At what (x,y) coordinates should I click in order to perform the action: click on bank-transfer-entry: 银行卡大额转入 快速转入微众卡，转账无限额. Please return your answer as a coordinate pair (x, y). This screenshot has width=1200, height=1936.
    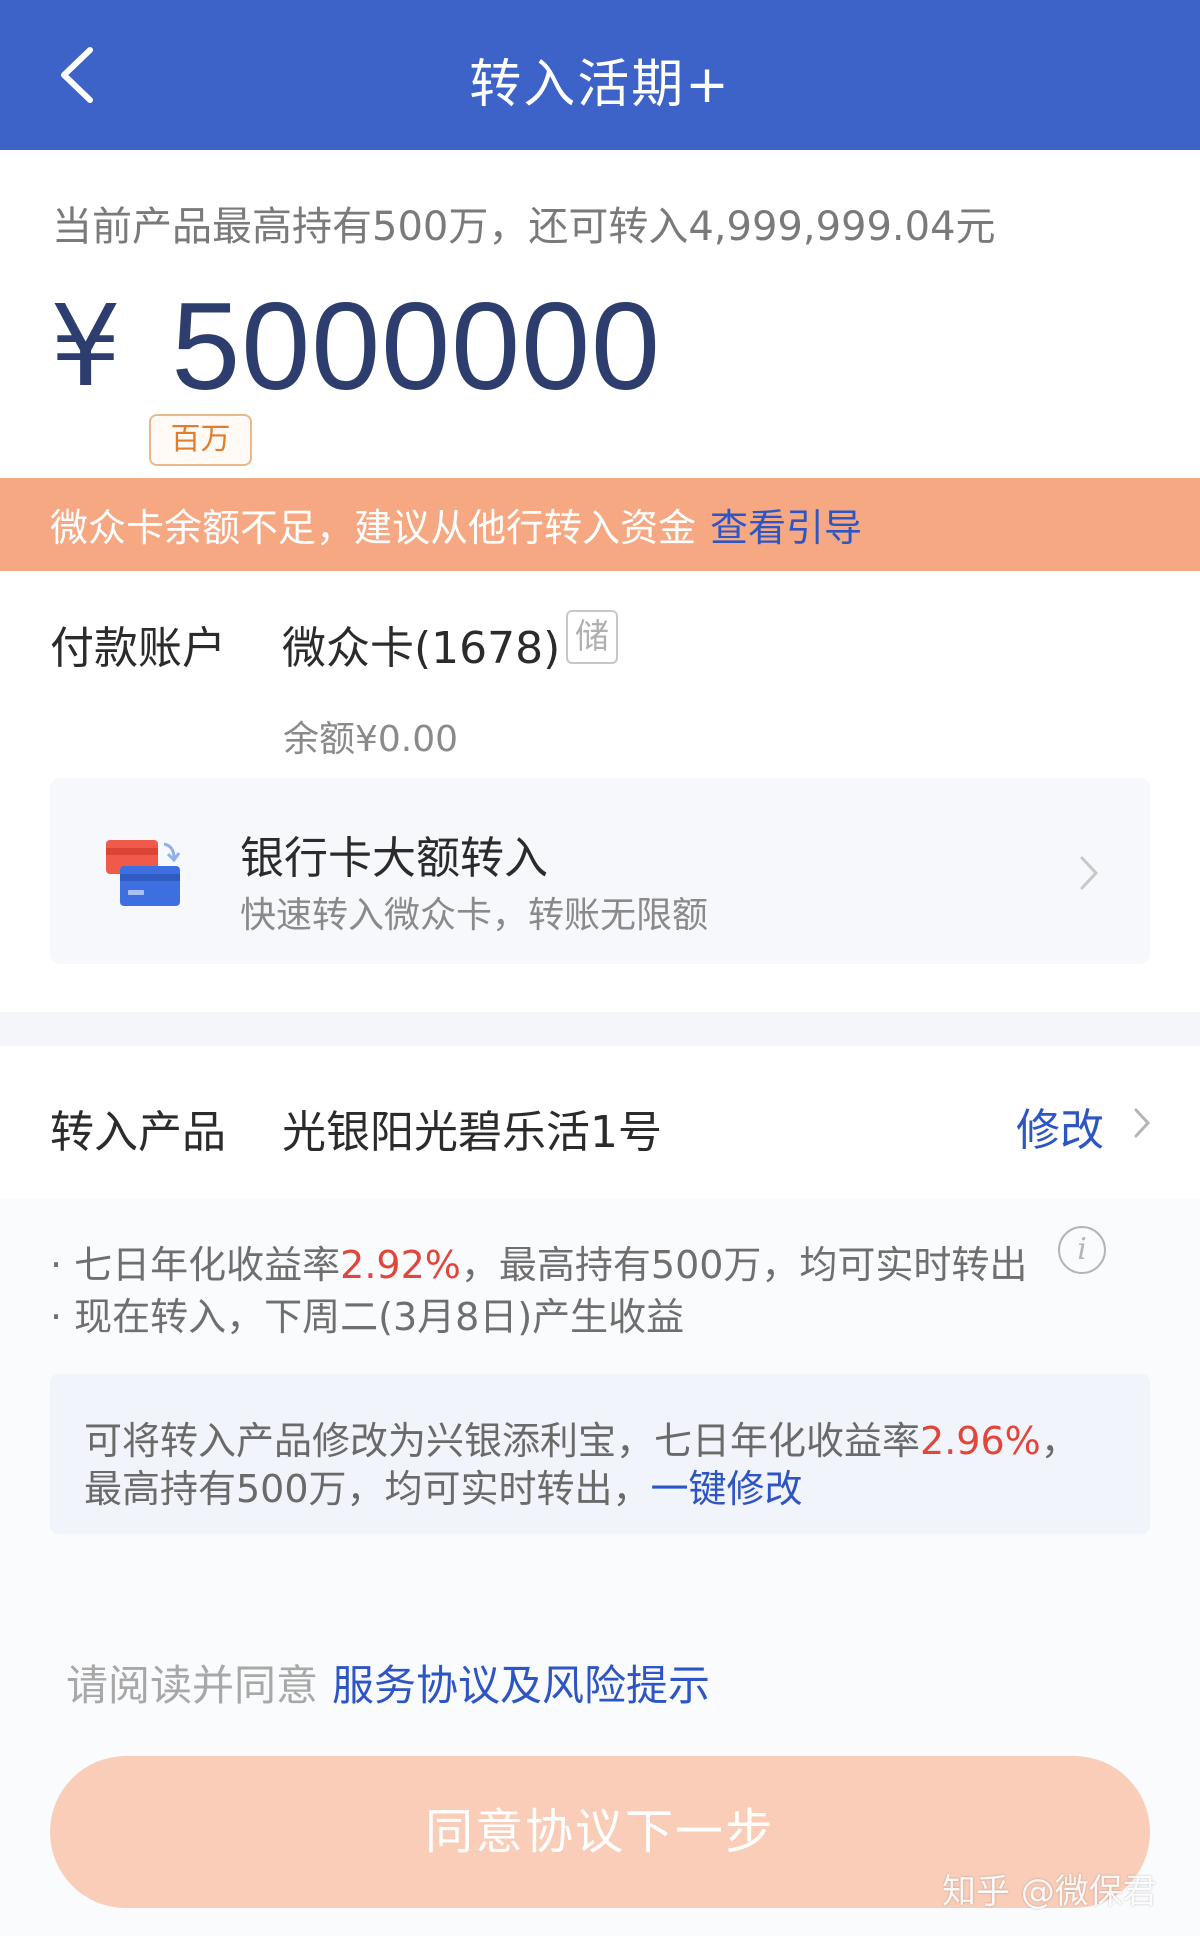
    Looking at the image, I should click on (600, 871).